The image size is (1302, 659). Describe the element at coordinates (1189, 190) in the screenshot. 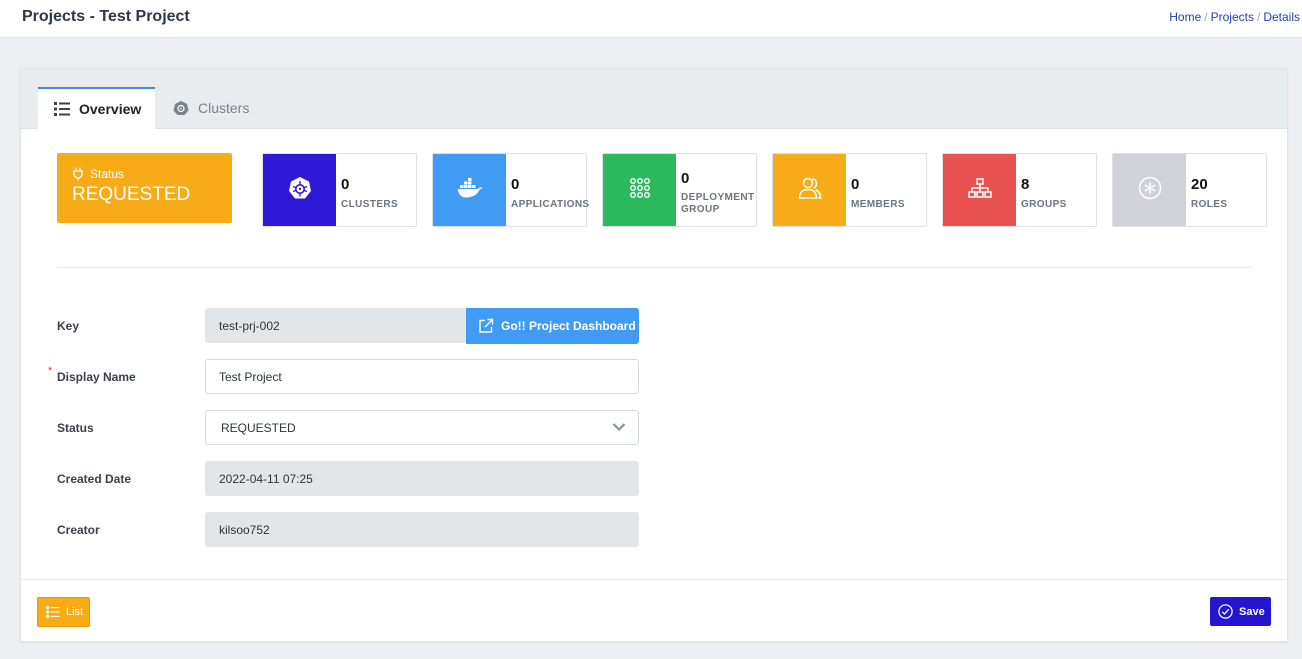

I see `stat-card-roles: 20 ROLES` at that location.